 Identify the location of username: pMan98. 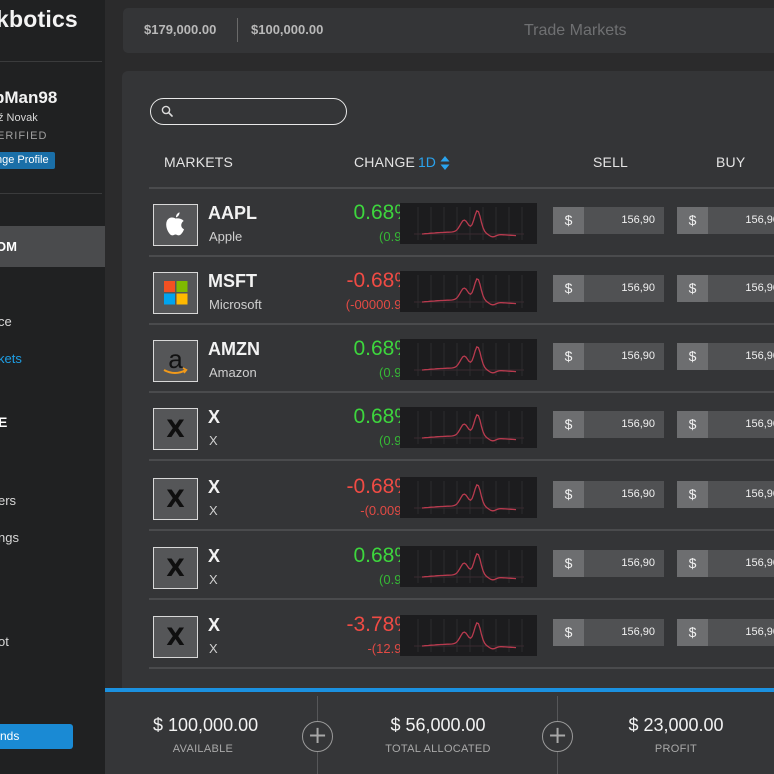
(29, 97).